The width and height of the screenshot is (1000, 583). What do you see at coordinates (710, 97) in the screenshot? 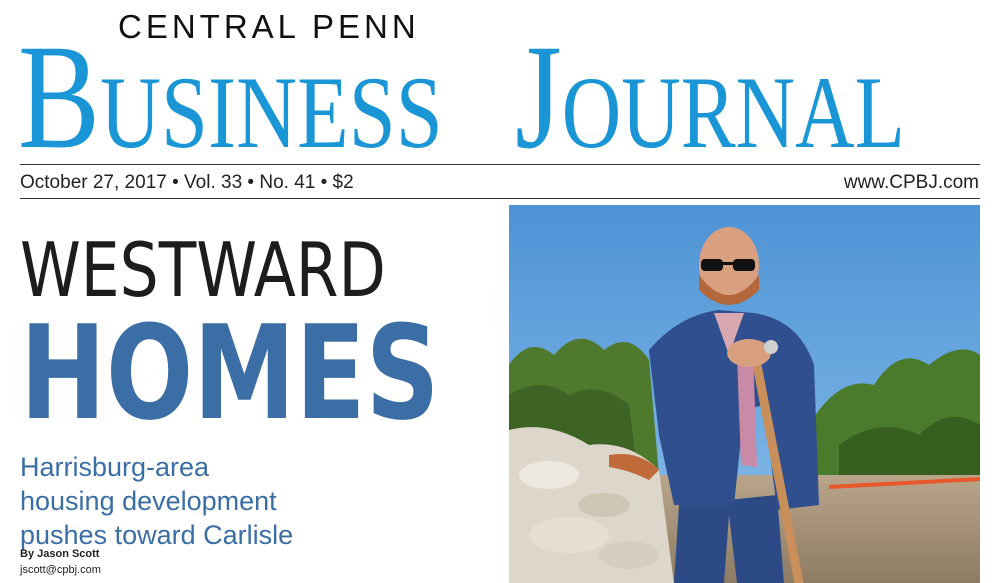
I see `masthead-word-journal: JOURNAL` at bounding box center [710, 97].